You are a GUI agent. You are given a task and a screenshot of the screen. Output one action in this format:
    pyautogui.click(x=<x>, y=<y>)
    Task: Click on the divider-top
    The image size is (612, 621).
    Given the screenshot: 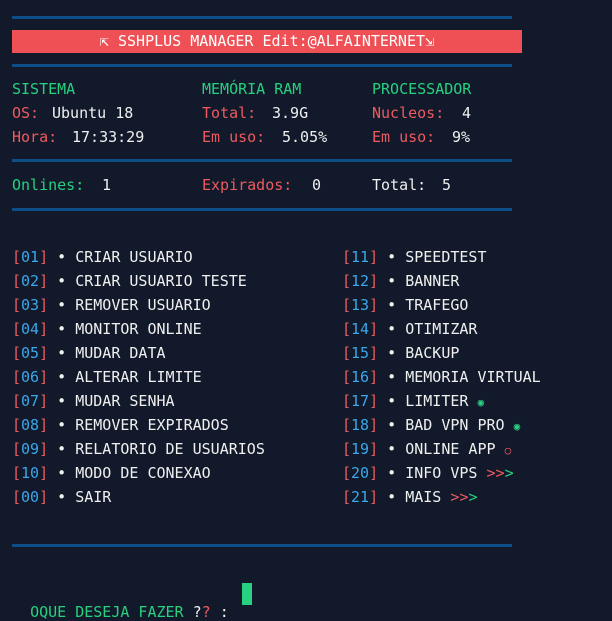 What is the action you would take?
    pyautogui.click(x=262, y=17)
    